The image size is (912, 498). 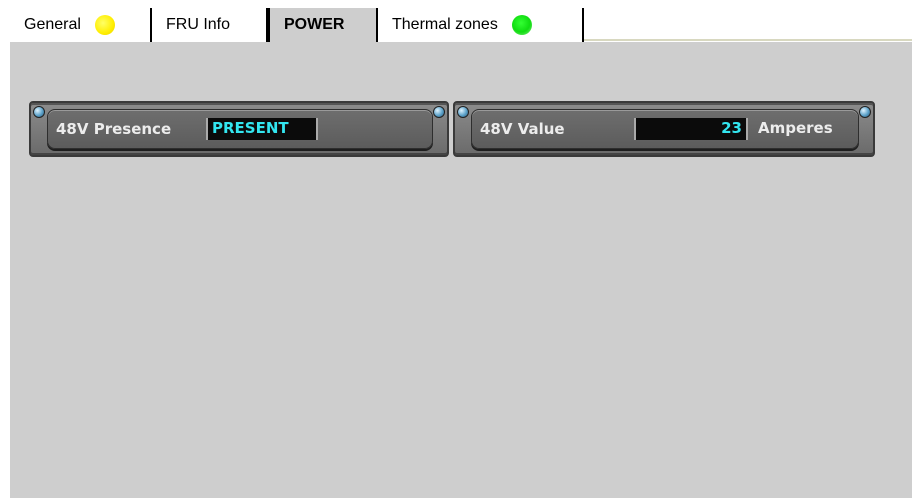 What do you see at coordinates (52, 24) in the screenshot?
I see `tab-general-label: General` at bounding box center [52, 24].